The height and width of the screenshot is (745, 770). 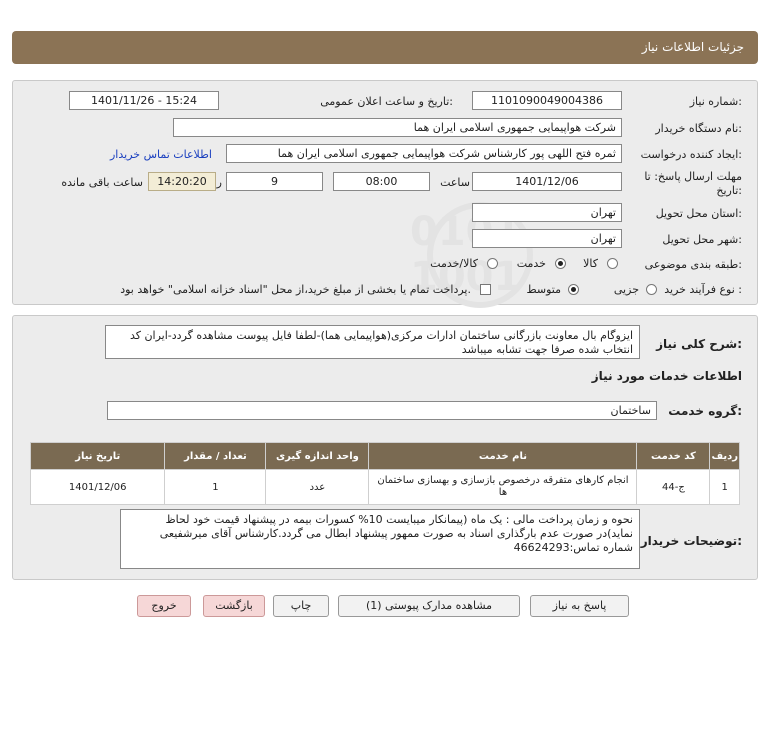 What do you see at coordinates (386, 101) in the screenshot?
I see `announce-label: تاریخ و ساعت اعلان عمومی:` at bounding box center [386, 101].